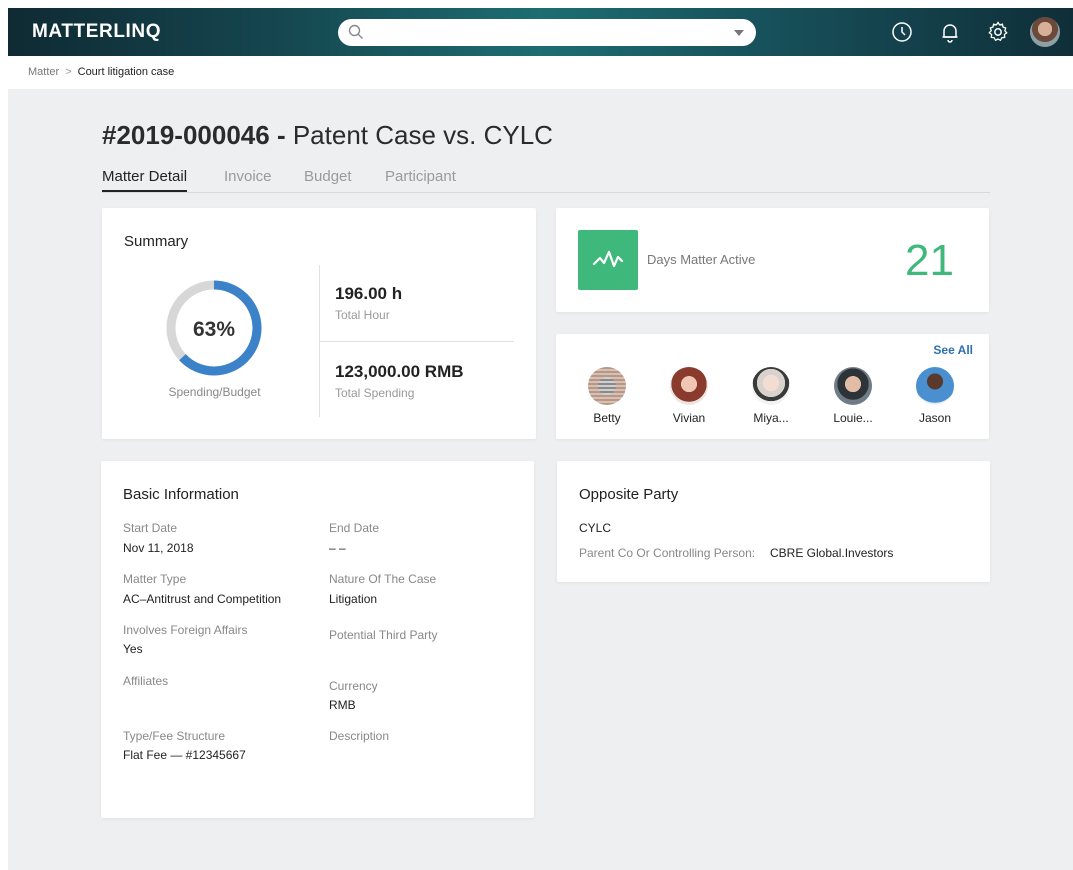 This screenshot has height=870, width=1073. What do you see at coordinates (145, 180) in the screenshot?
I see `tab-matter-detail: Matter Detail` at bounding box center [145, 180].